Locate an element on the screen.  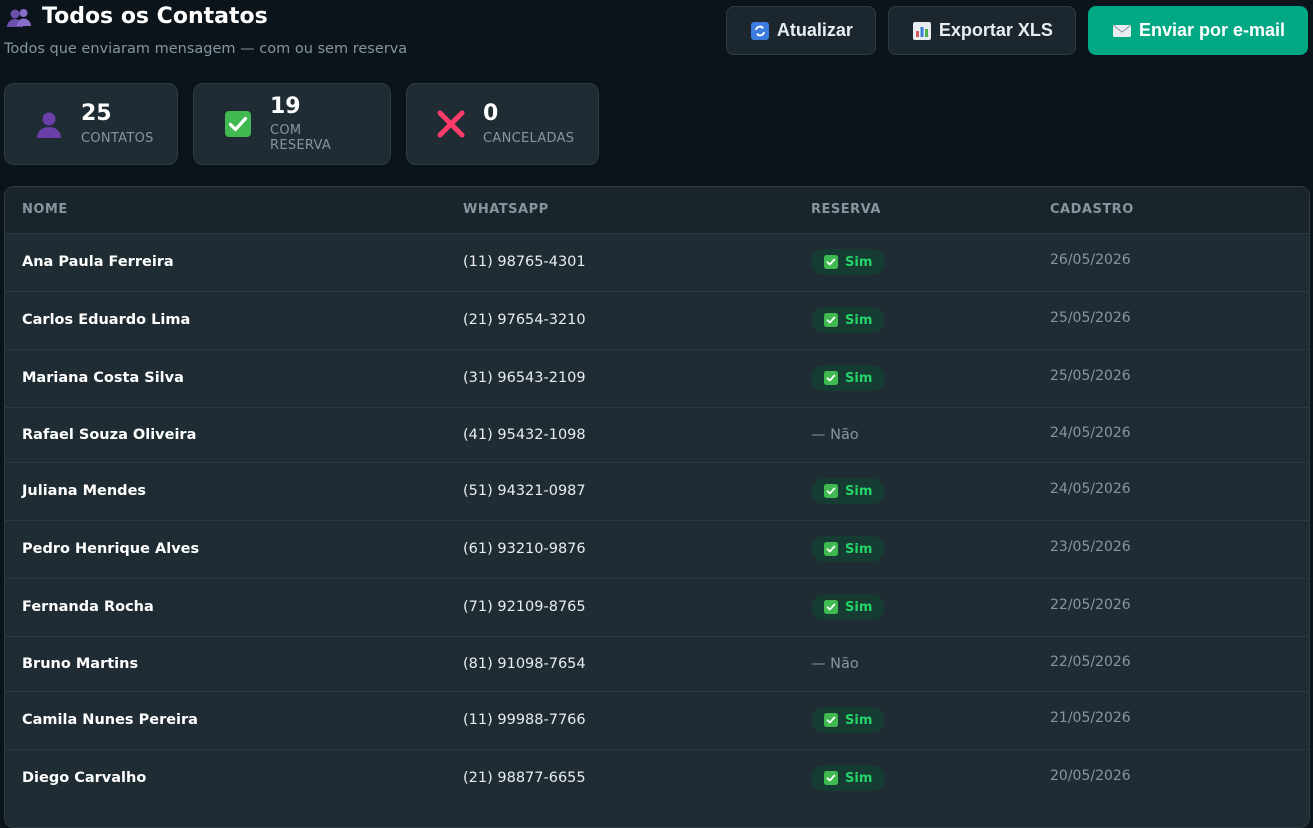
contact-whatsapp: (21) 98877-6655 is located at coordinates (524, 778).